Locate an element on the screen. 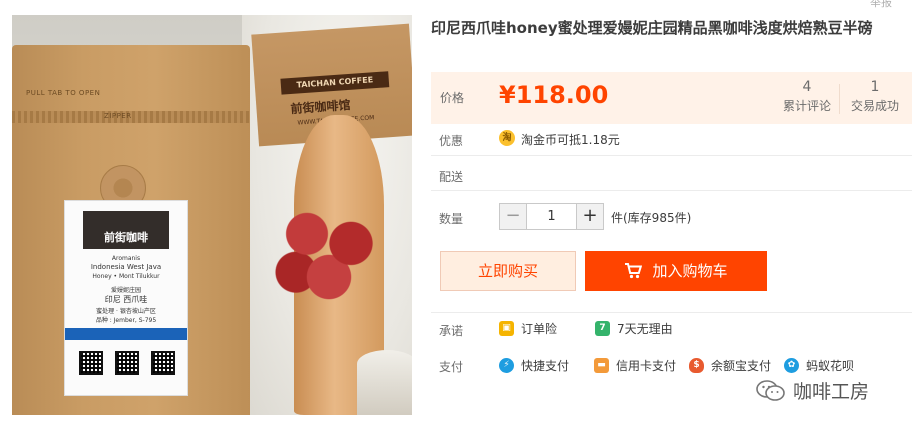 The height and width of the screenshot is (430, 915). sales-count: 1 is located at coordinates (875, 87).